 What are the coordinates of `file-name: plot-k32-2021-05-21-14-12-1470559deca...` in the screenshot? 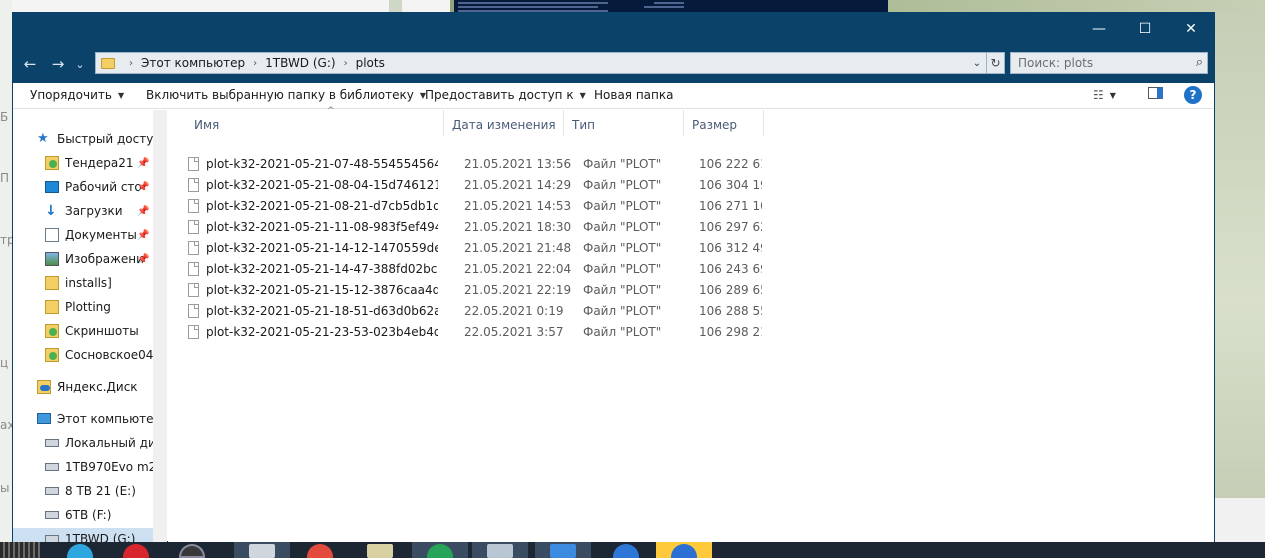 It's located at (322, 248).